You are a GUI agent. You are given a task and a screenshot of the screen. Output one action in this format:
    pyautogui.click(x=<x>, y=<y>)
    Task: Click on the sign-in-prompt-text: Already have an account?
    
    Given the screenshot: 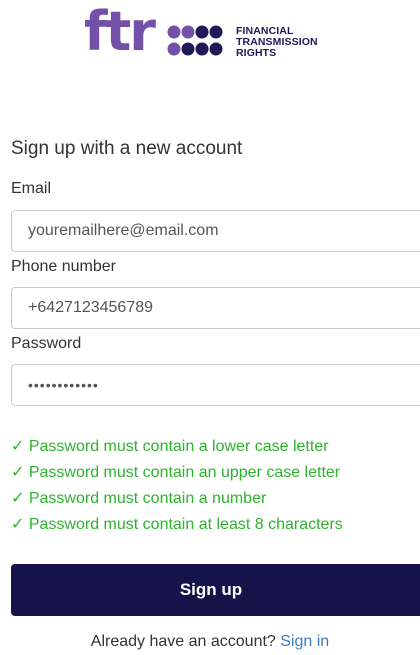 What is the action you would take?
    pyautogui.click(x=183, y=641)
    